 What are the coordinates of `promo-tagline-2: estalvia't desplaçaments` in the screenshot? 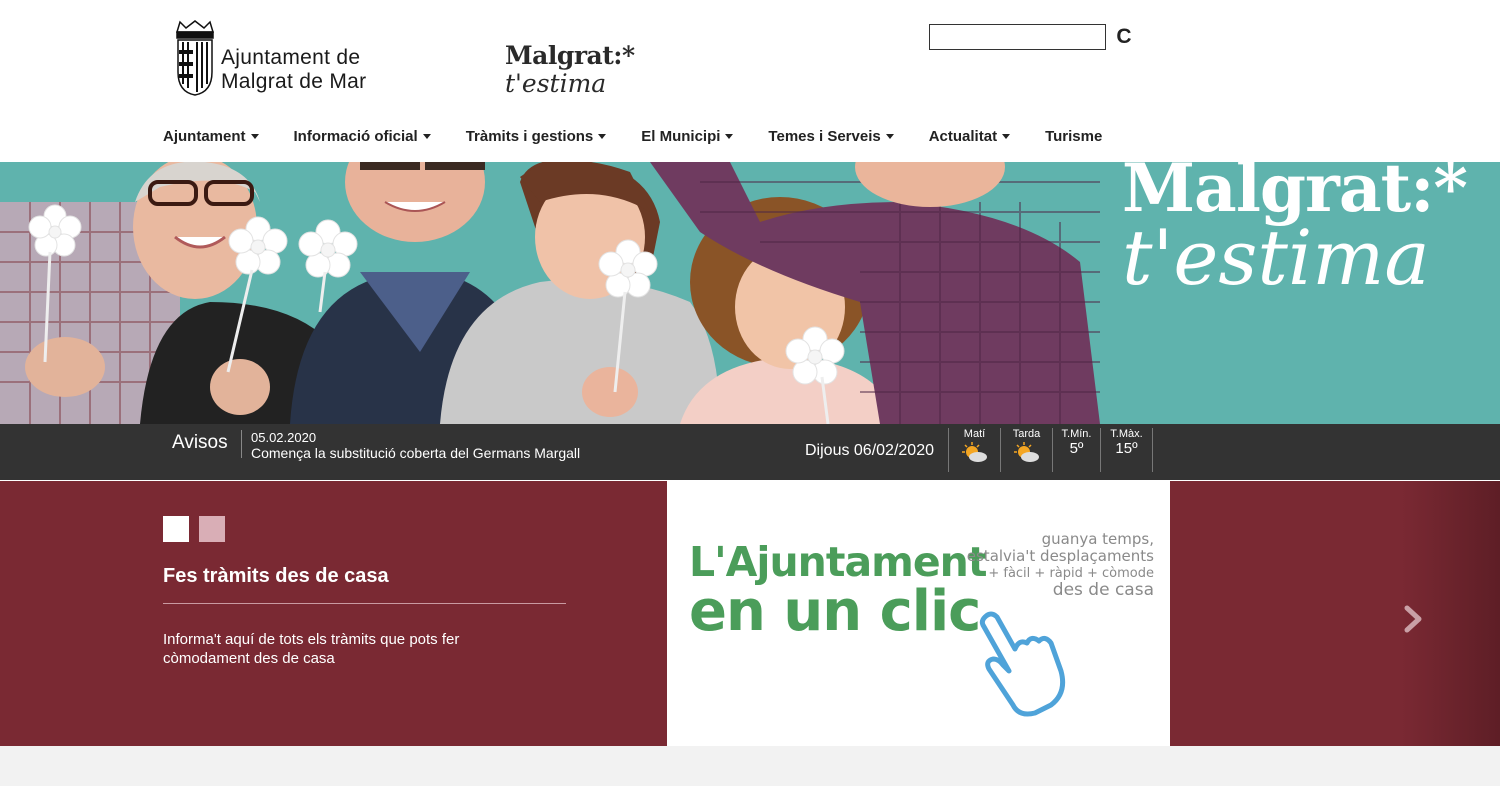 It's located at (1060, 556).